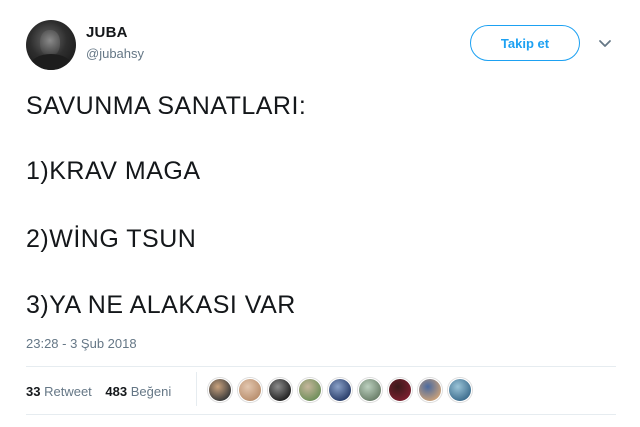 This screenshot has height=427, width=640. I want to click on stats-separator, so click(196, 389).